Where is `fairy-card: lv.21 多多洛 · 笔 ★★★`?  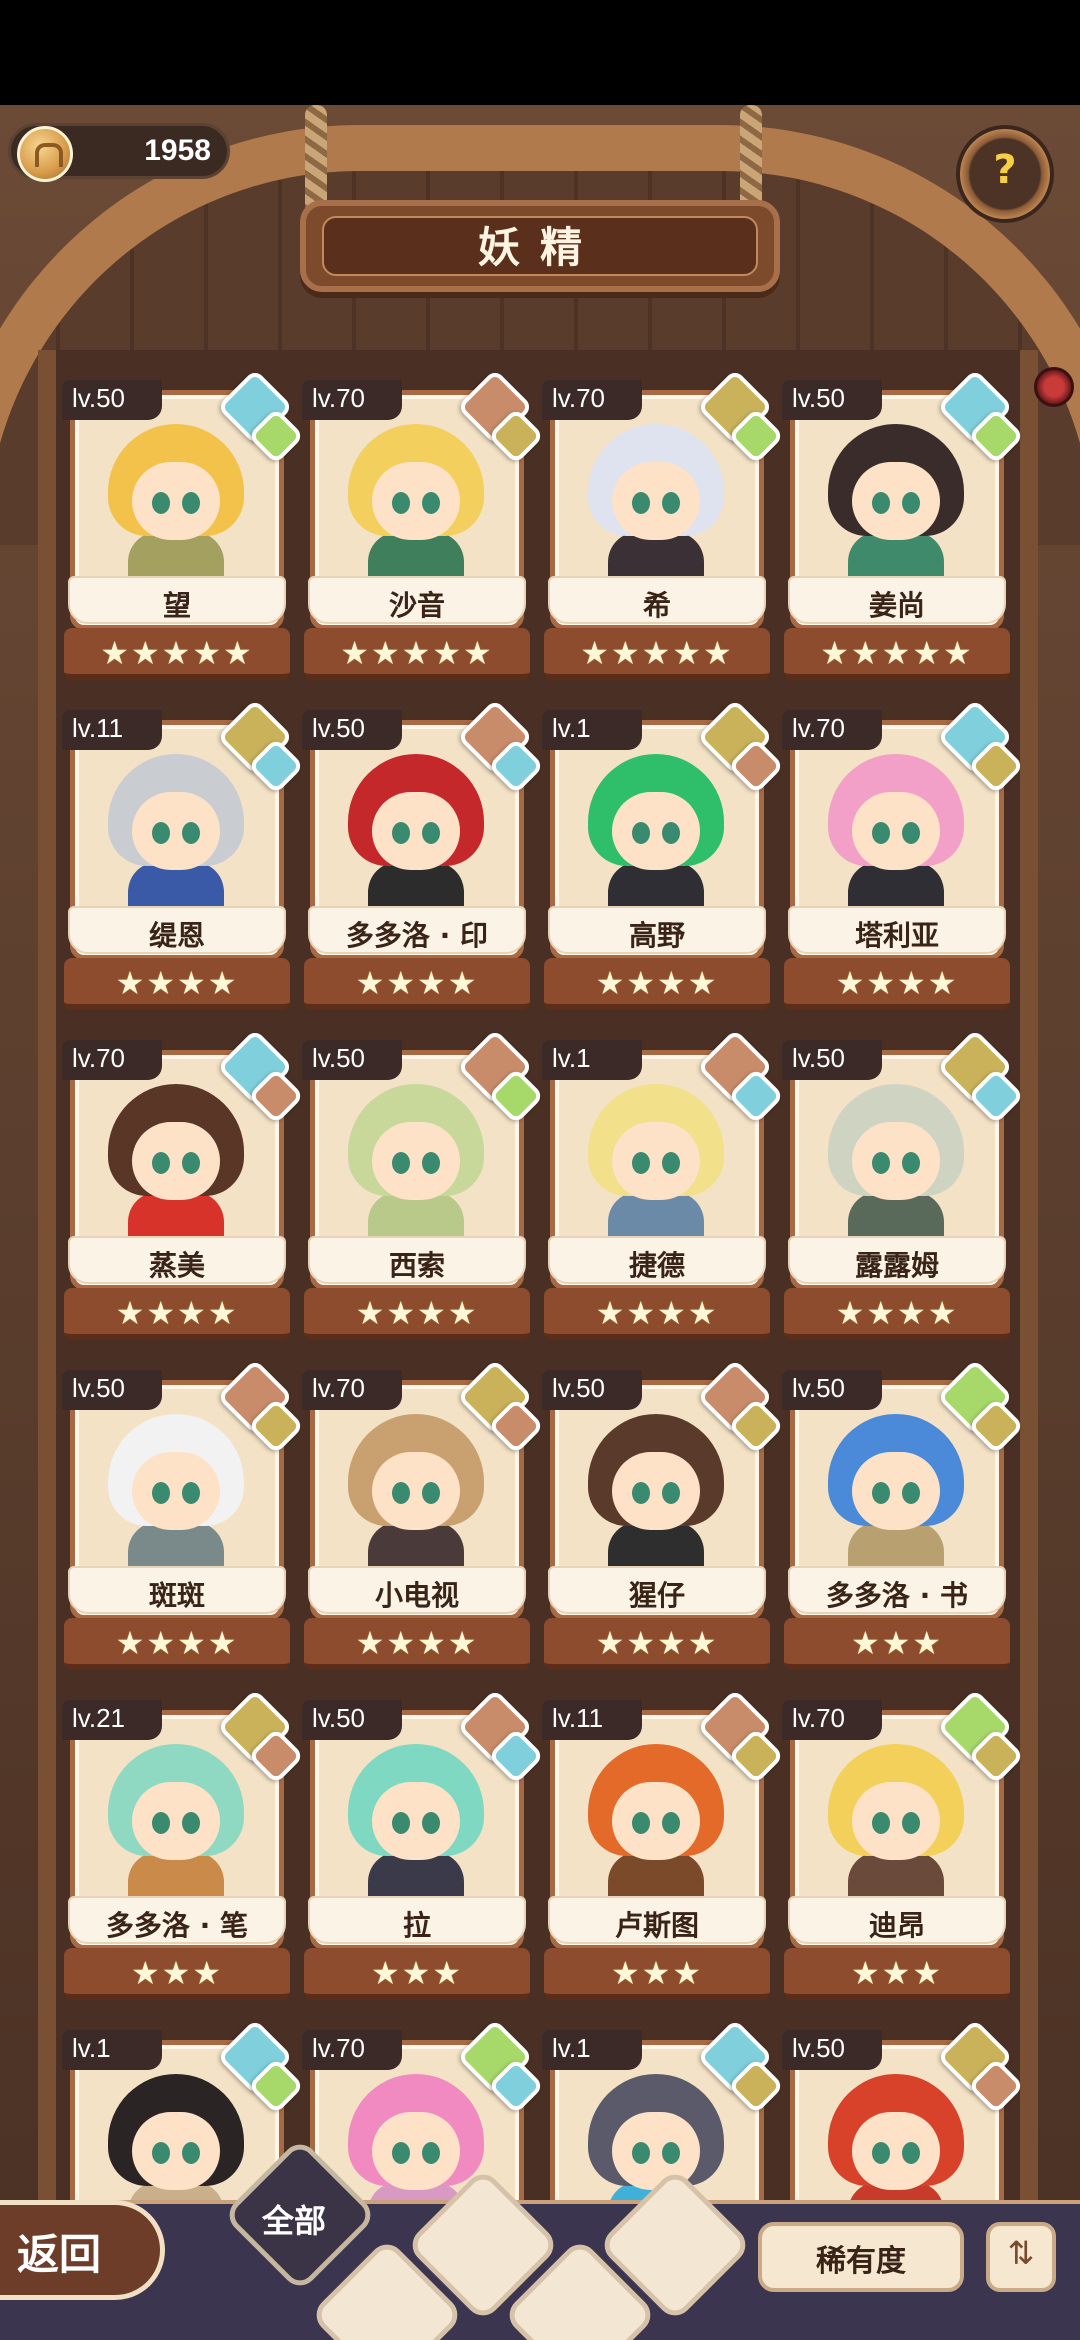
fairy-card: lv.21 多多洛 · 笔 ★★★ is located at coordinates (183, 1844).